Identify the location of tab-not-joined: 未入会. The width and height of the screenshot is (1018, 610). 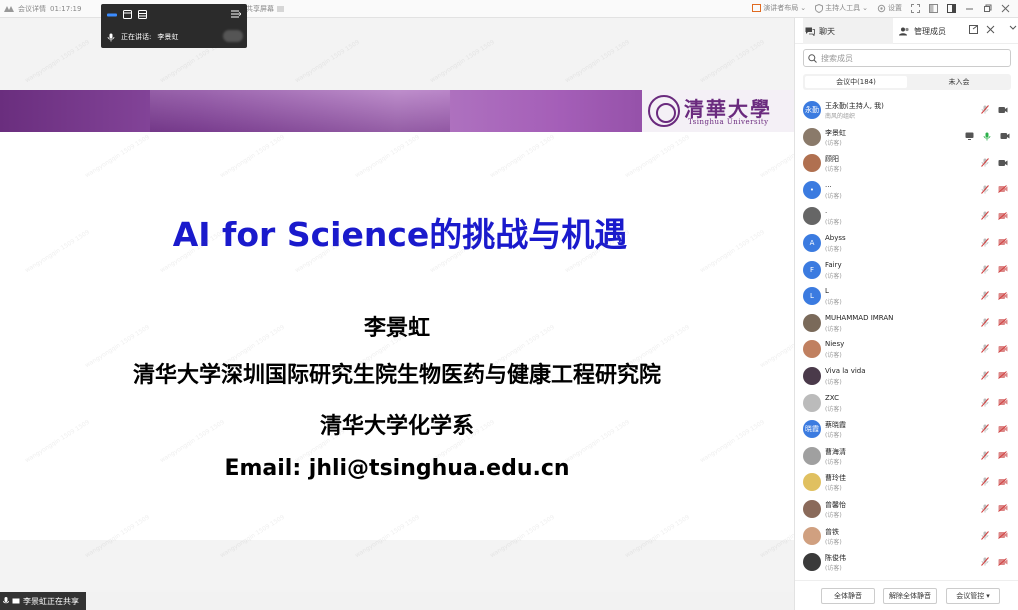
(959, 82).